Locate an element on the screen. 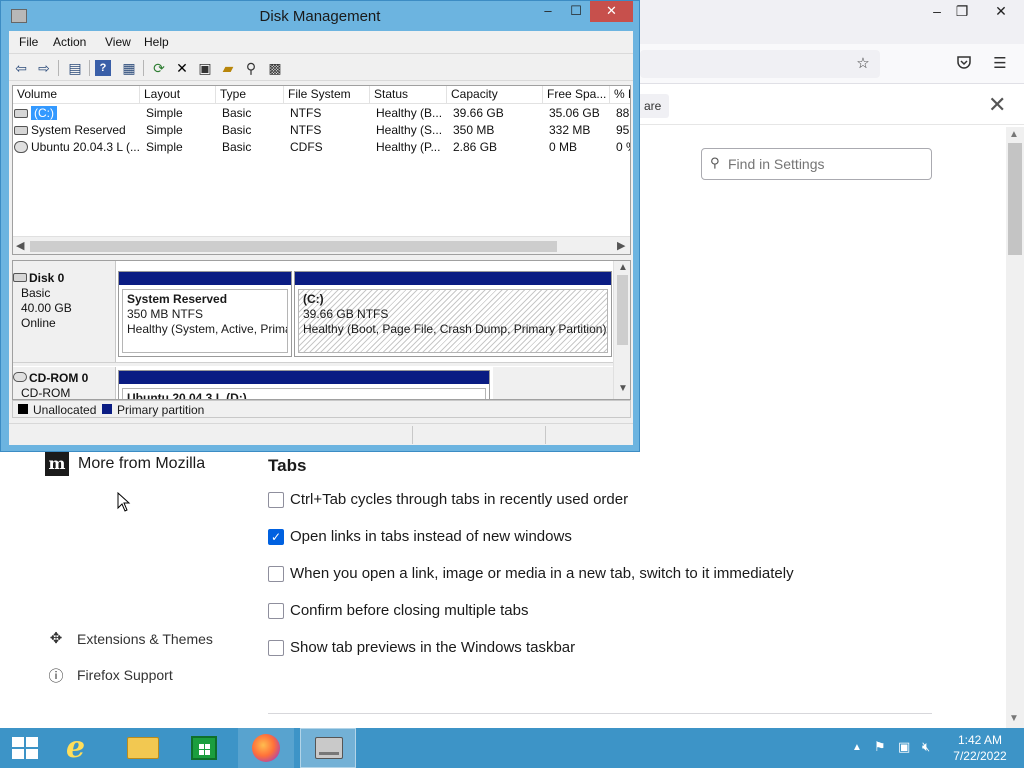  open-links-in-tabs-checkbox: ✓ is located at coordinates (276, 537).